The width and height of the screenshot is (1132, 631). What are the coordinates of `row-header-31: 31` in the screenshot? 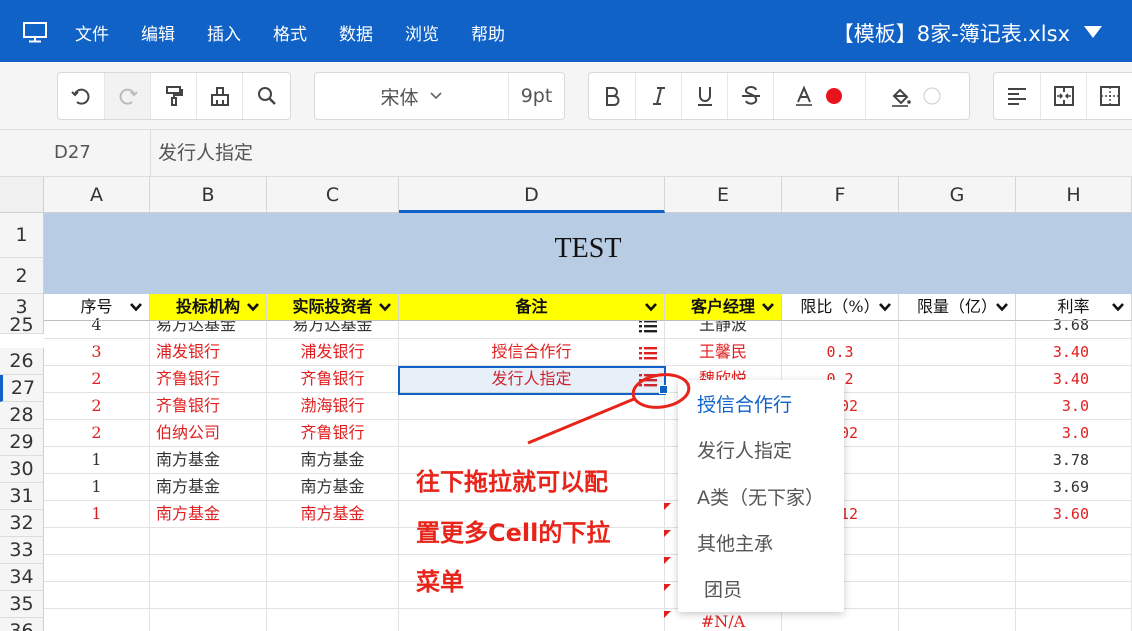 It's located at (22, 496).